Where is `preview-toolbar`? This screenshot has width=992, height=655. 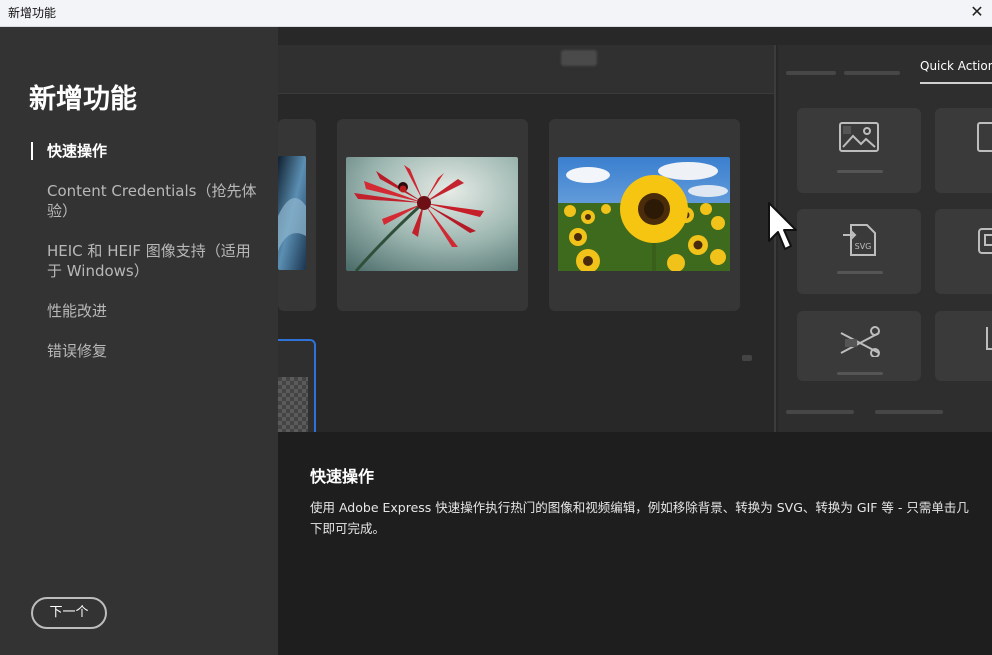 preview-toolbar is located at coordinates (526, 69).